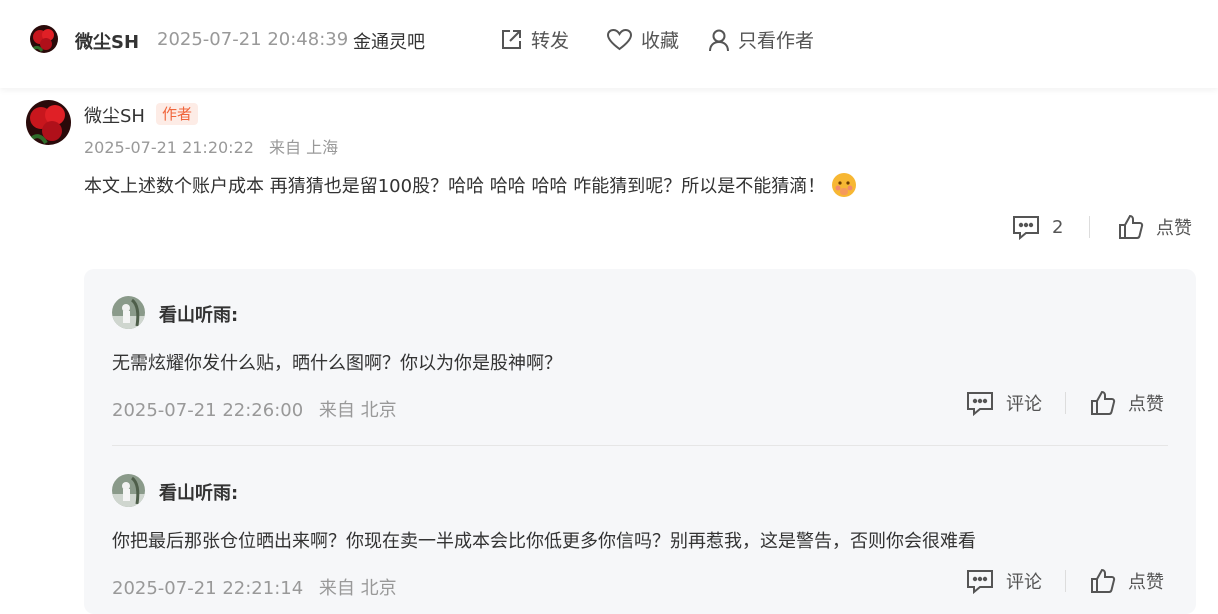 The image size is (1218, 614). Describe the element at coordinates (640, 445) in the screenshot. I see `reply-separator` at that location.